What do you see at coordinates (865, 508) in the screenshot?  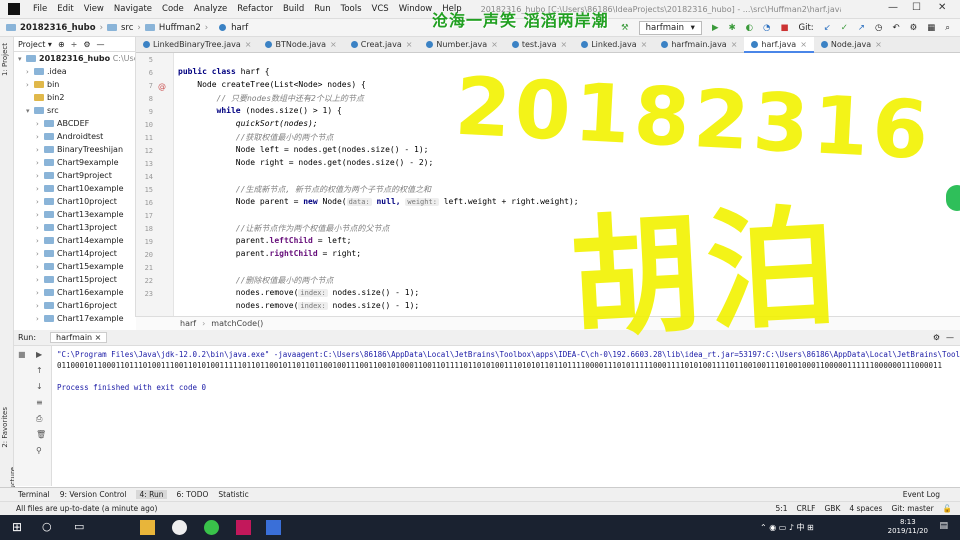 I see `indent-setting: 4 spaces` at bounding box center [865, 508].